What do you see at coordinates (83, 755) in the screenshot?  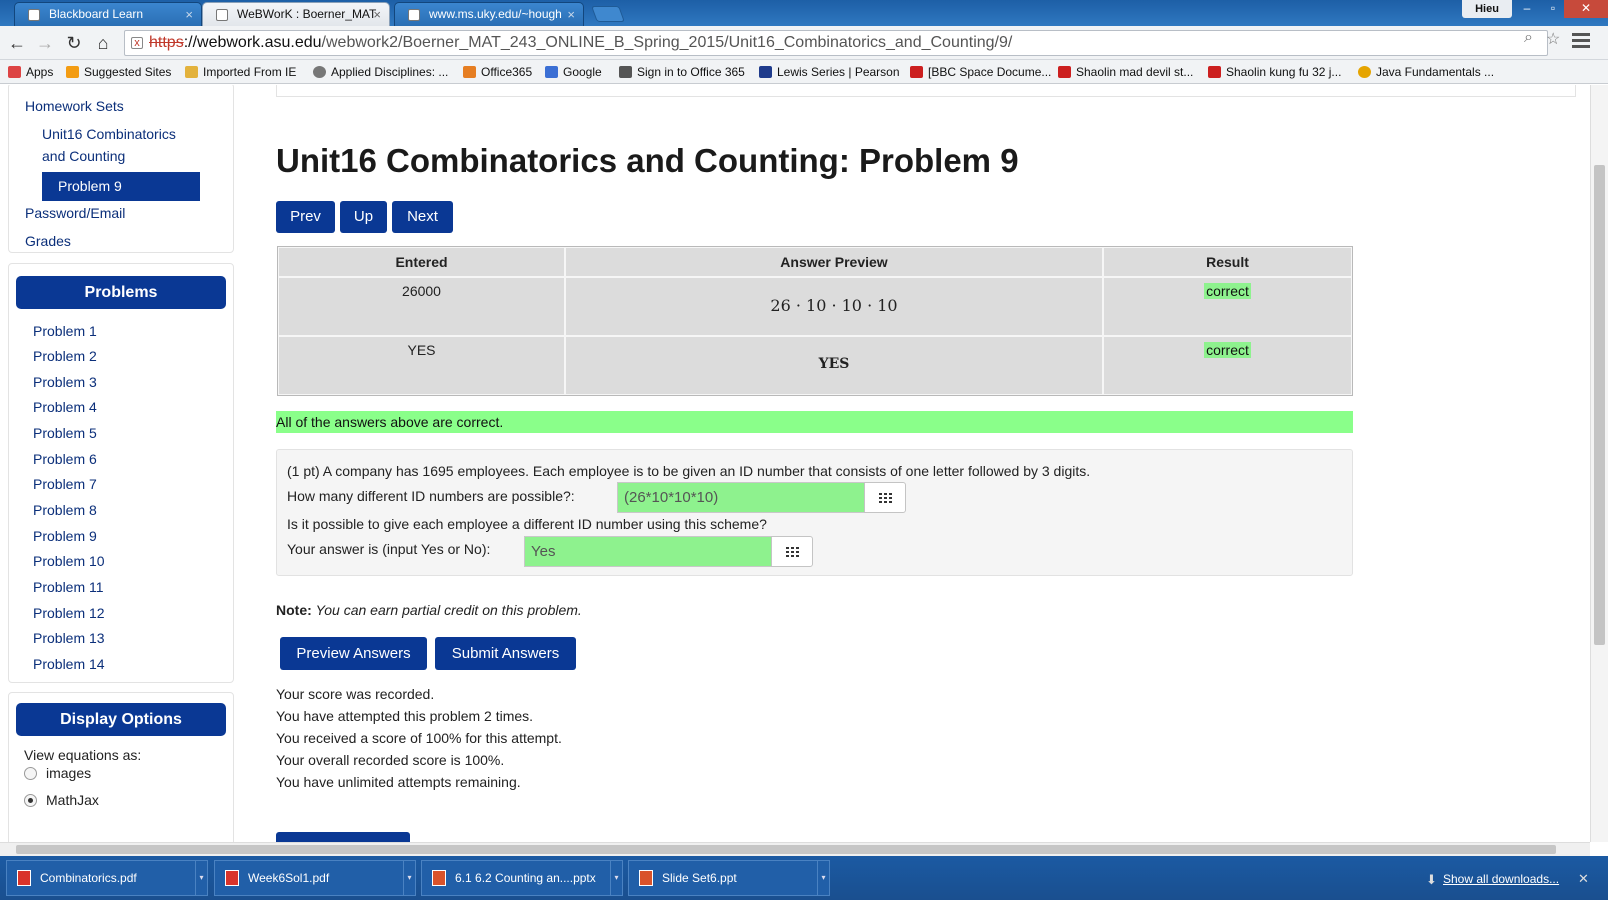 I see `view-equations-label: View equations as:` at bounding box center [83, 755].